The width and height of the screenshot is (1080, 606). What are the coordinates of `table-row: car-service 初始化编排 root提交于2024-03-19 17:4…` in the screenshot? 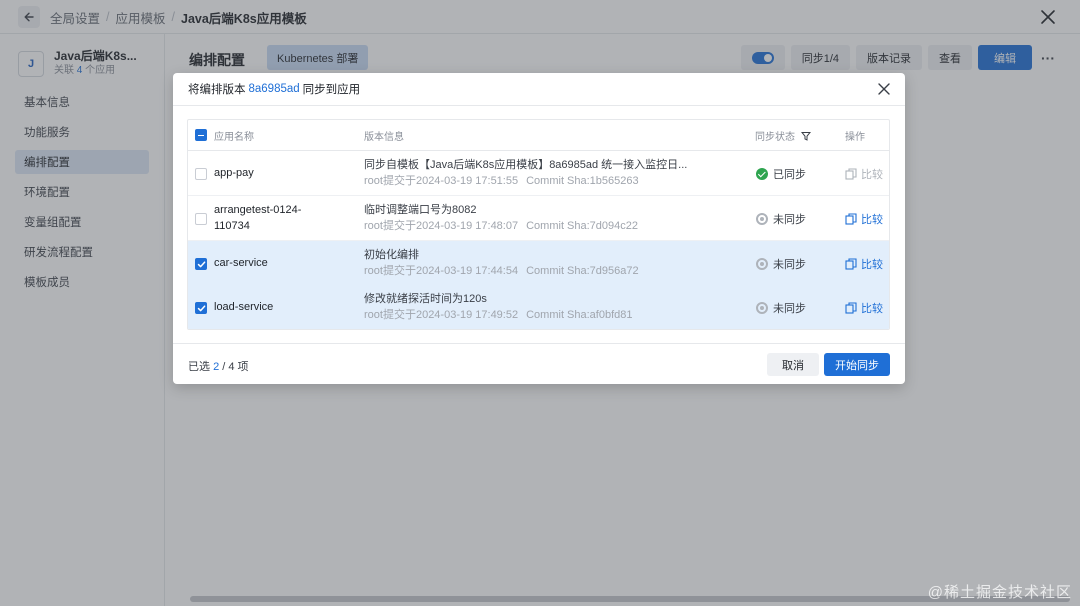 It's located at (538, 263).